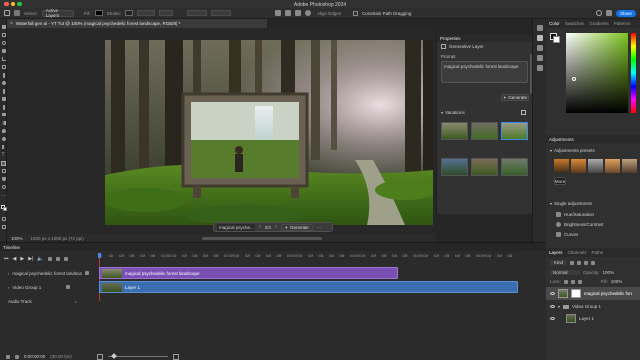 Image resolution: width=640 pixels, height=360 pixels. I want to click on tool-zoom-icon, so click(3, 187).